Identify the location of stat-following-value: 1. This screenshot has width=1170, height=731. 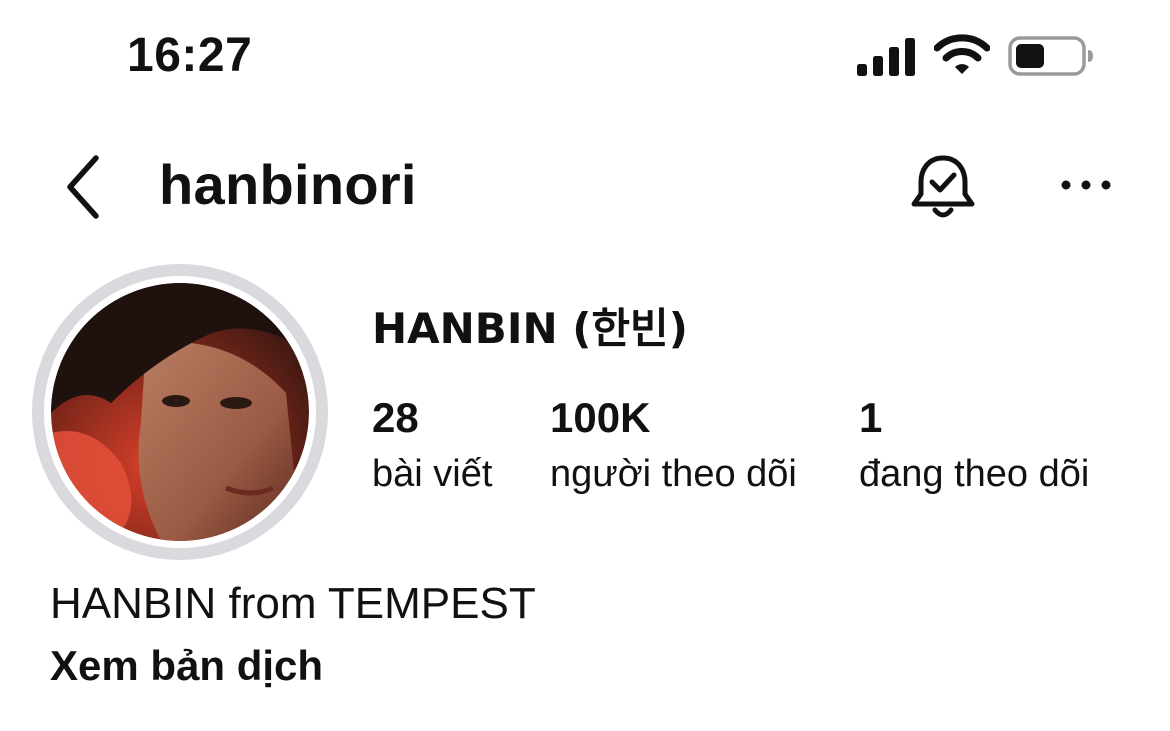
(871, 417).